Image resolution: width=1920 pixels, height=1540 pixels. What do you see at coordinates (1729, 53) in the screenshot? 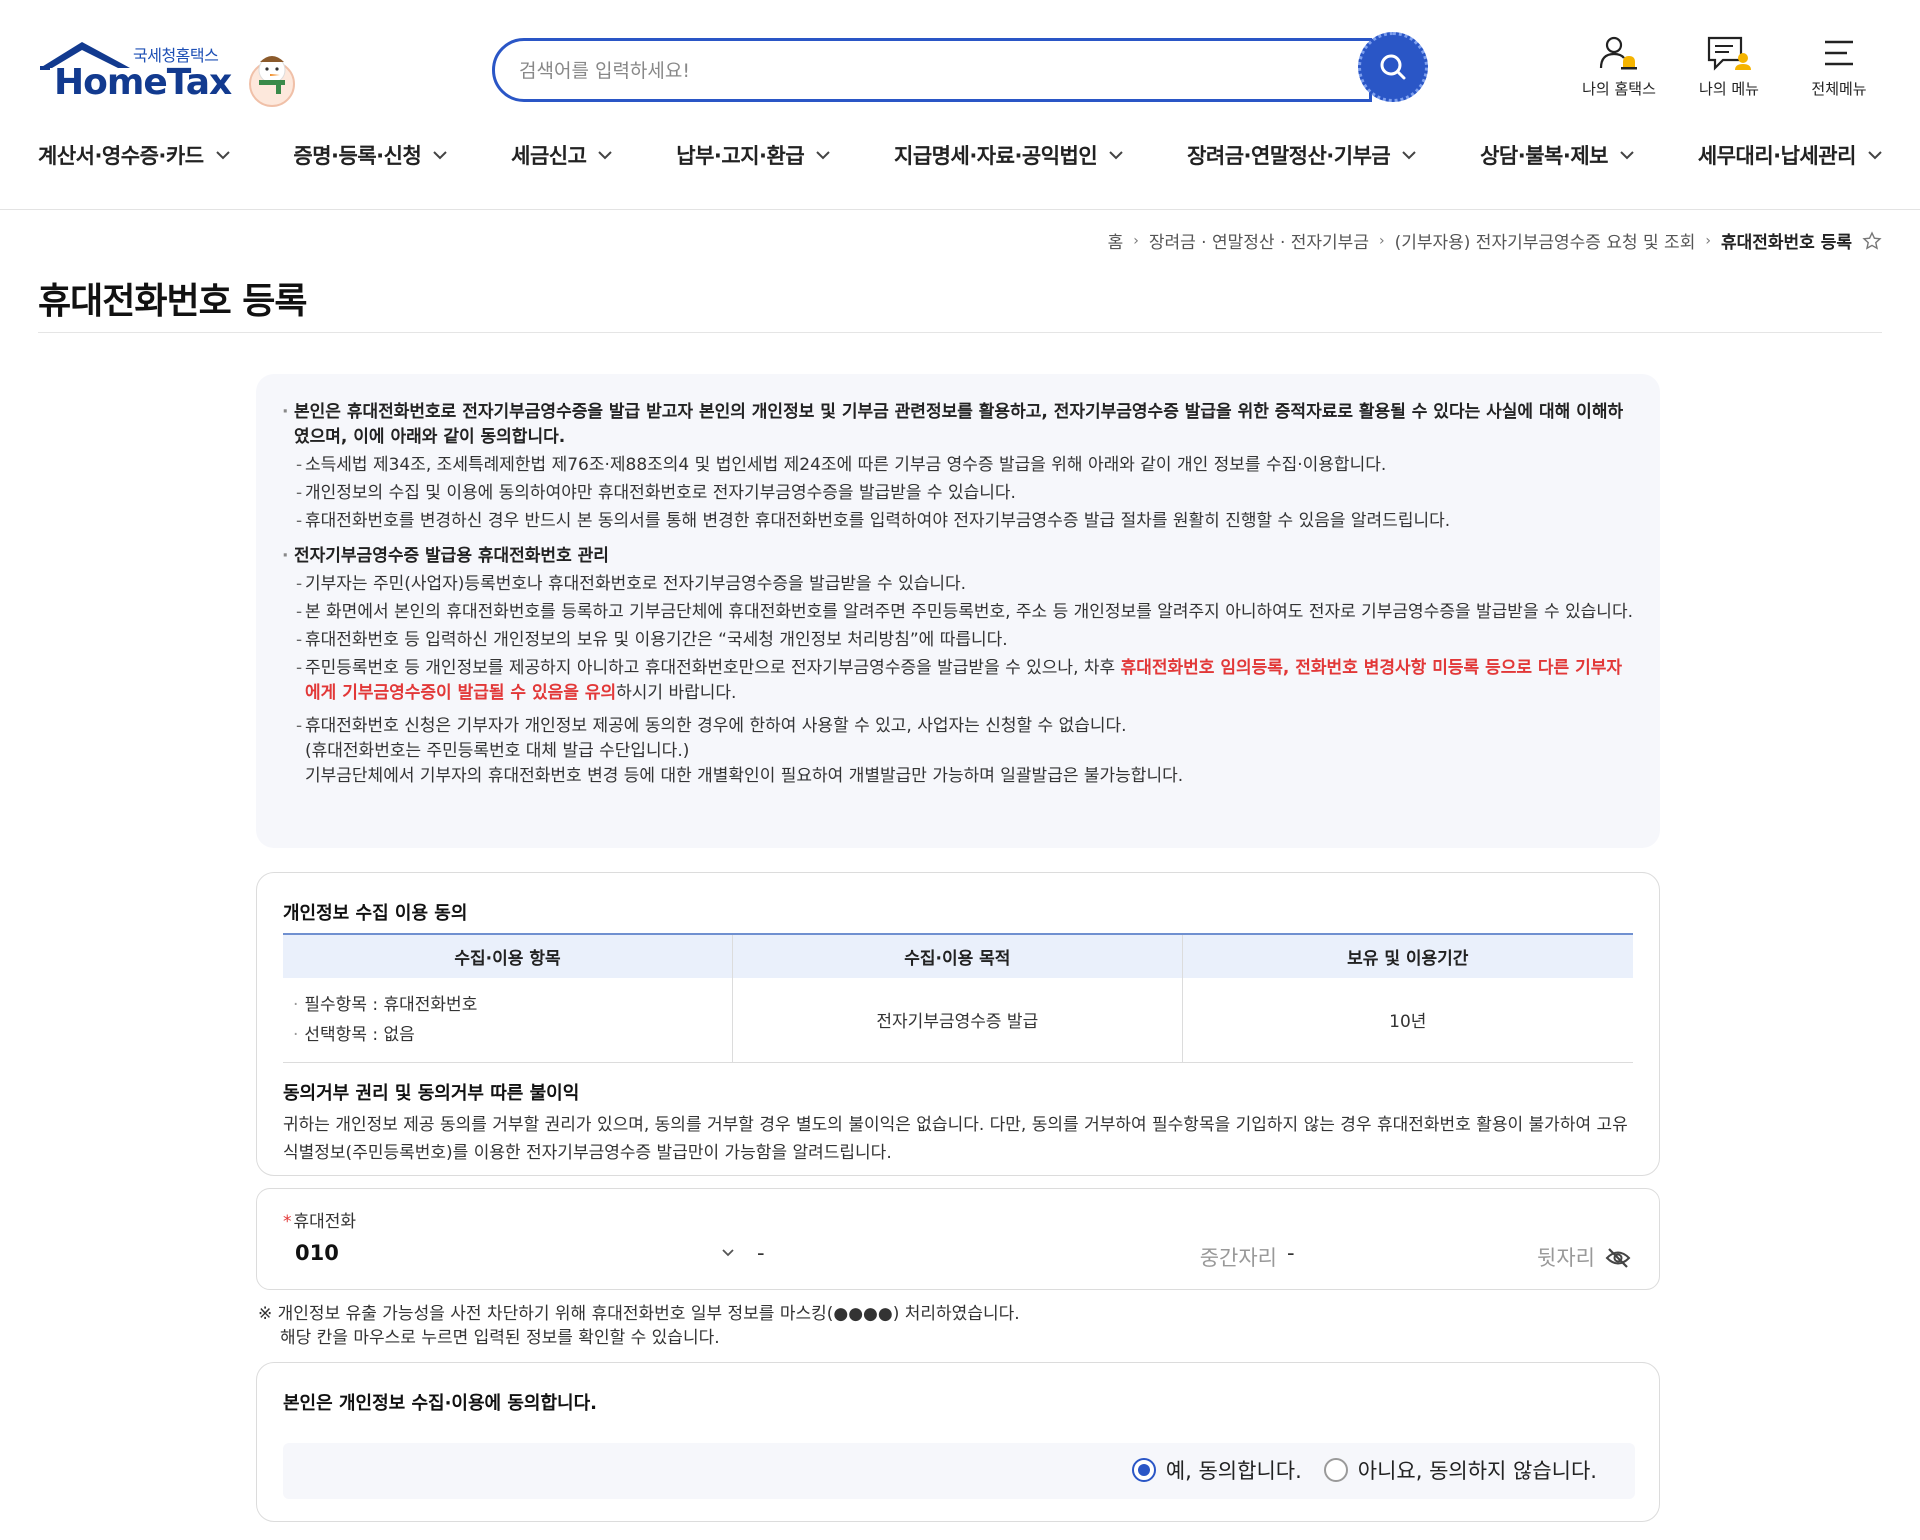
I see `my-menu-icon` at bounding box center [1729, 53].